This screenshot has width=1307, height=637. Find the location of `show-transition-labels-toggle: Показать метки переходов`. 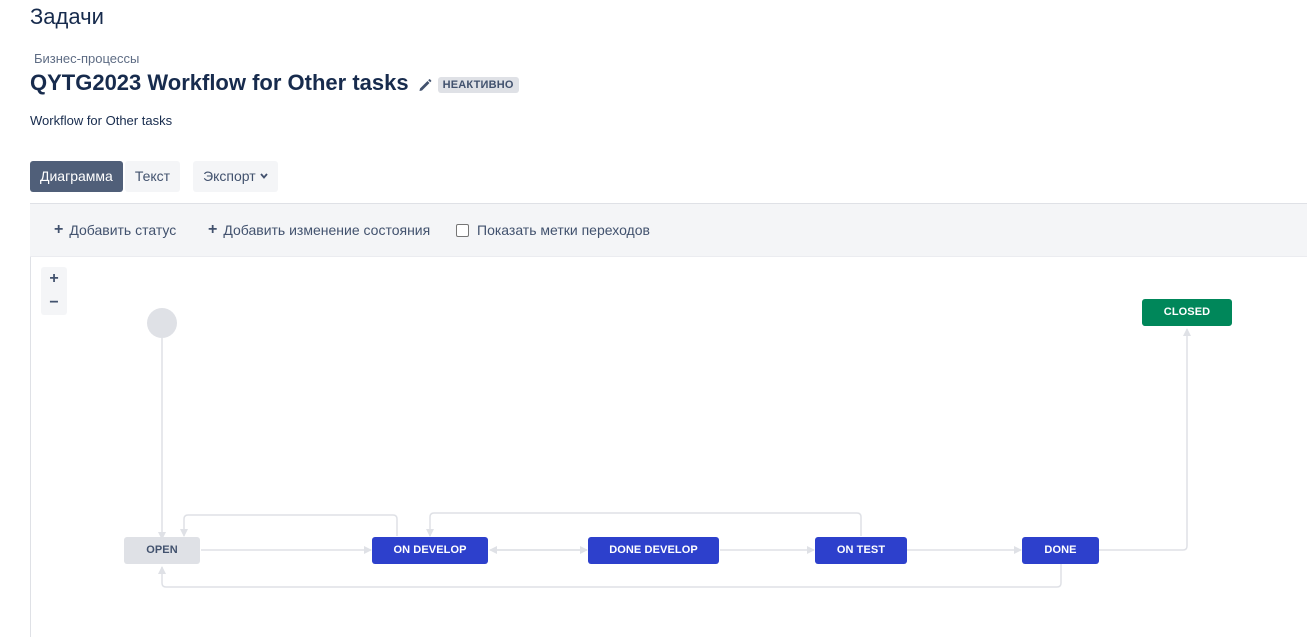

show-transition-labels-toggle: Показать метки переходов is located at coordinates (553, 230).